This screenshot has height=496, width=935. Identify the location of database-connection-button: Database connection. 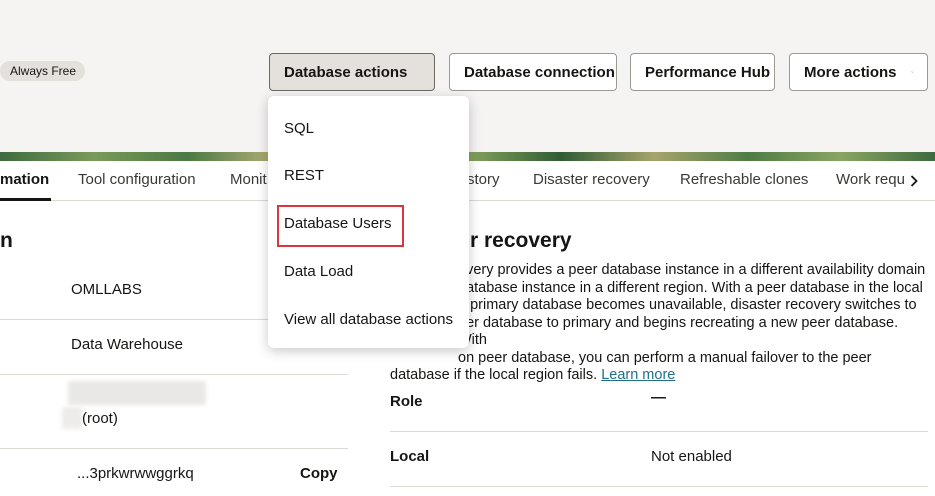
(533, 72).